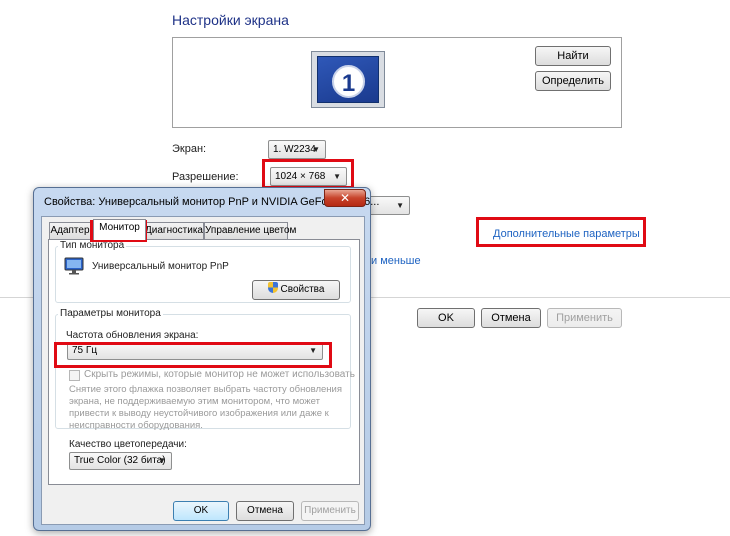  Describe the element at coordinates (265, 511) in the screenshot. I see `dialog-cancel-button: Отмена` at that location.